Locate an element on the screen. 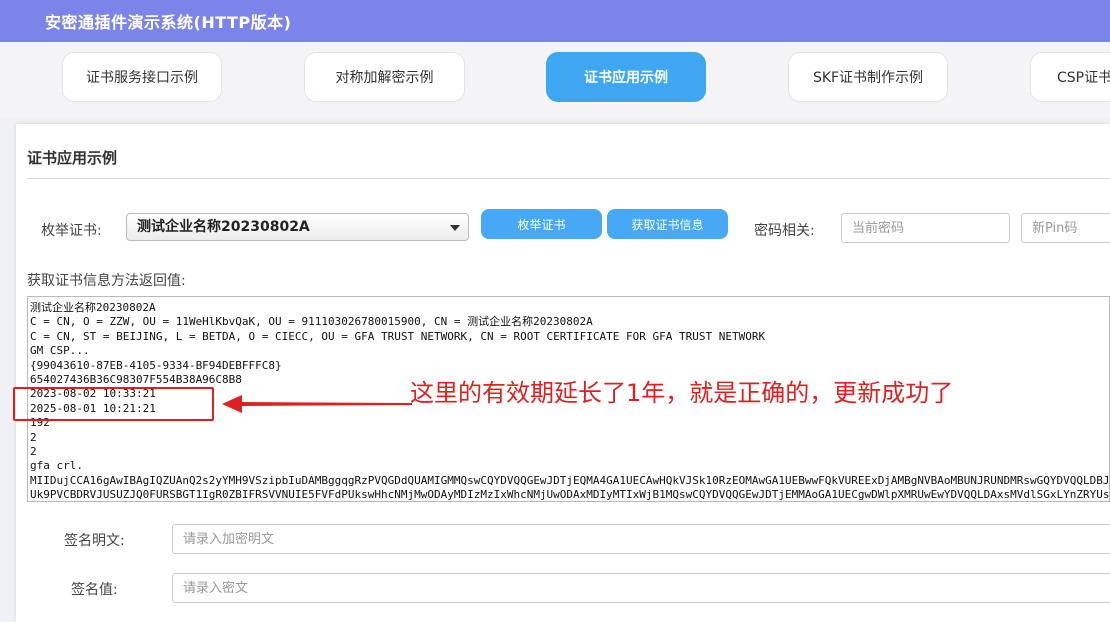 The width and height of the screenshot is (1110, 622). app-header: 安密通插件演示系统(HTTP版本) is located at coordinates (555, 21).